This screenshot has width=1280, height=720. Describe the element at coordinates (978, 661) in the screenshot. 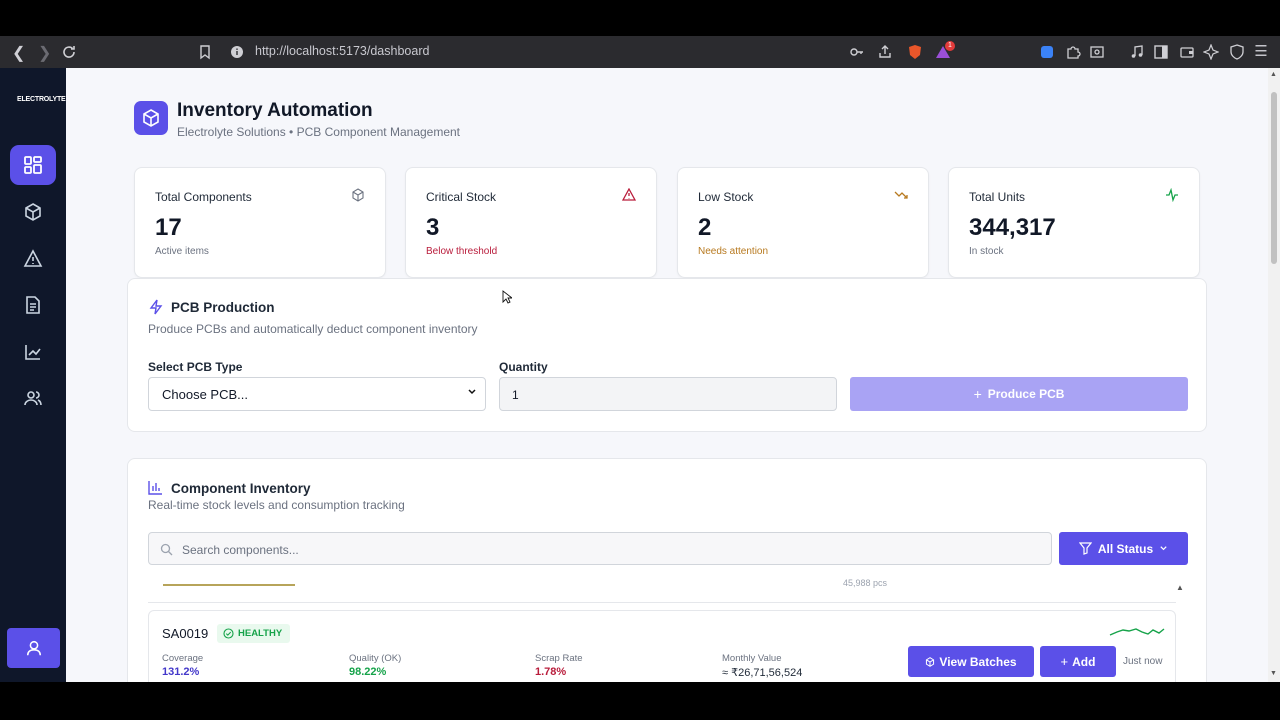

I see `view-batches-label: View Batches` at that location.